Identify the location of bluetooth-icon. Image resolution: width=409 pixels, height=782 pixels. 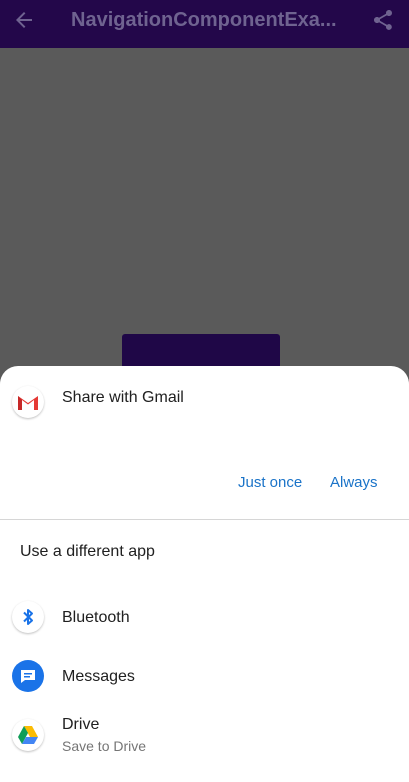
(28, 617).